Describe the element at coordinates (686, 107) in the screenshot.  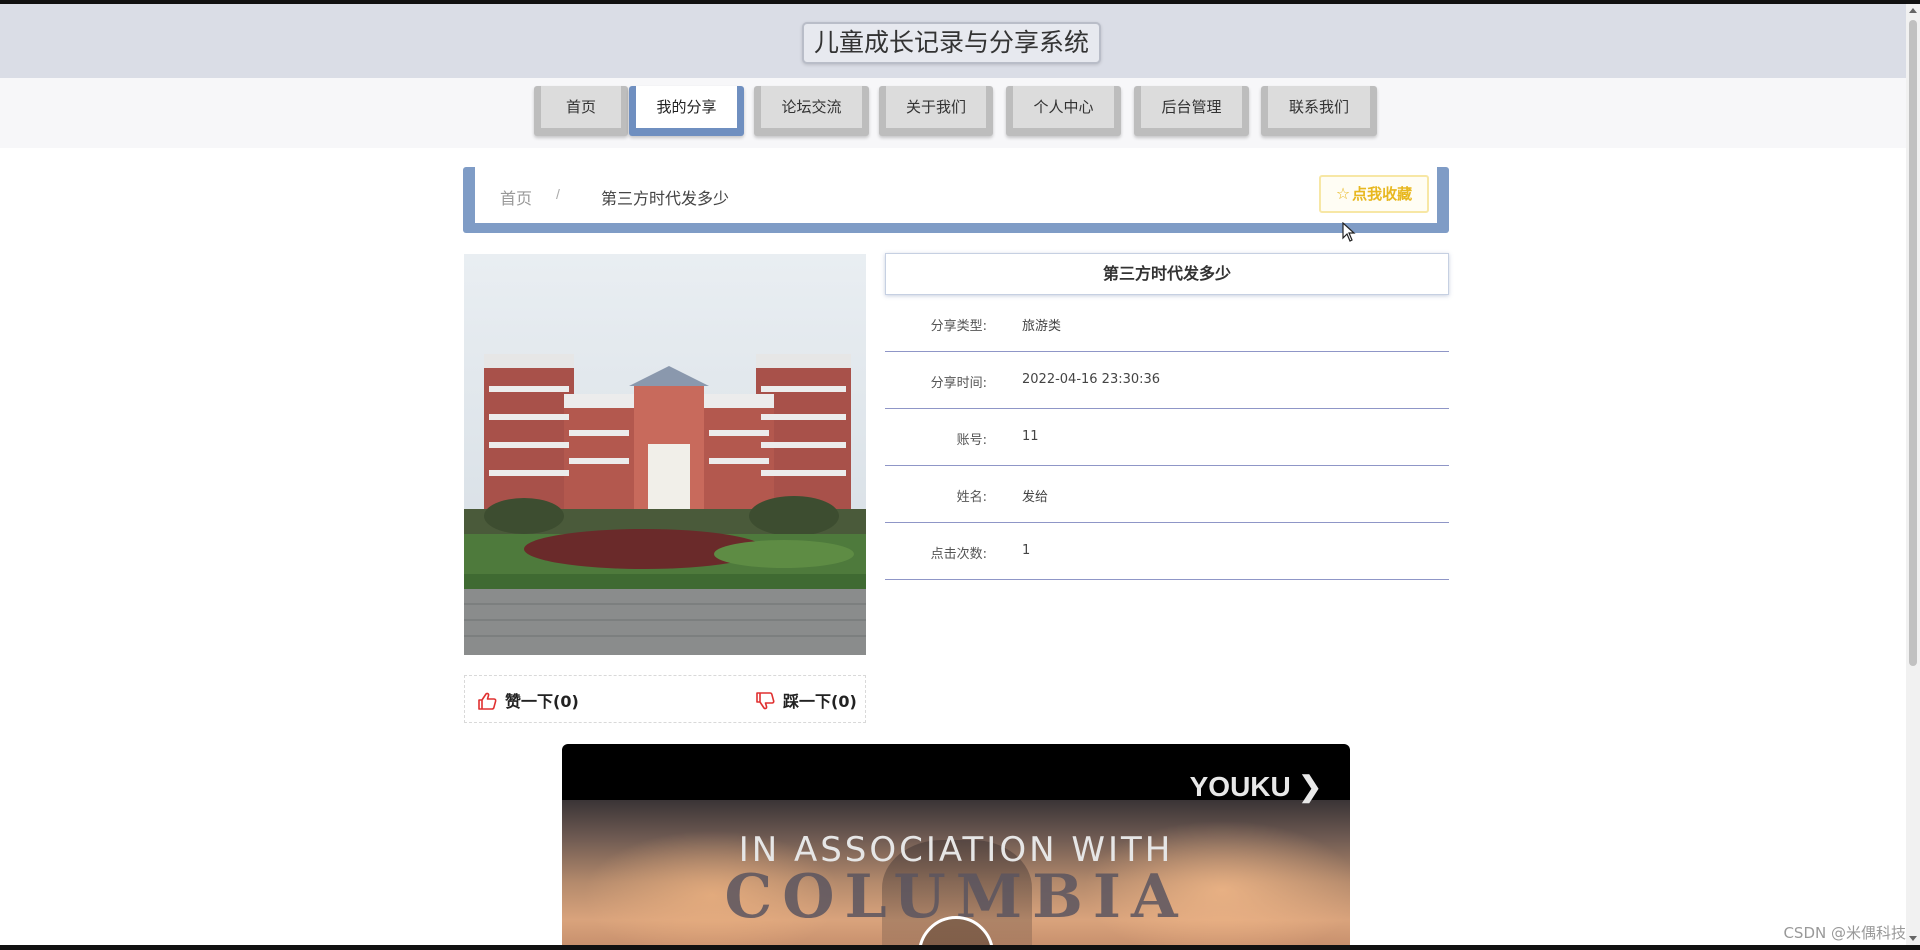
I see `nav-tab-label: 我的分享` at that location.